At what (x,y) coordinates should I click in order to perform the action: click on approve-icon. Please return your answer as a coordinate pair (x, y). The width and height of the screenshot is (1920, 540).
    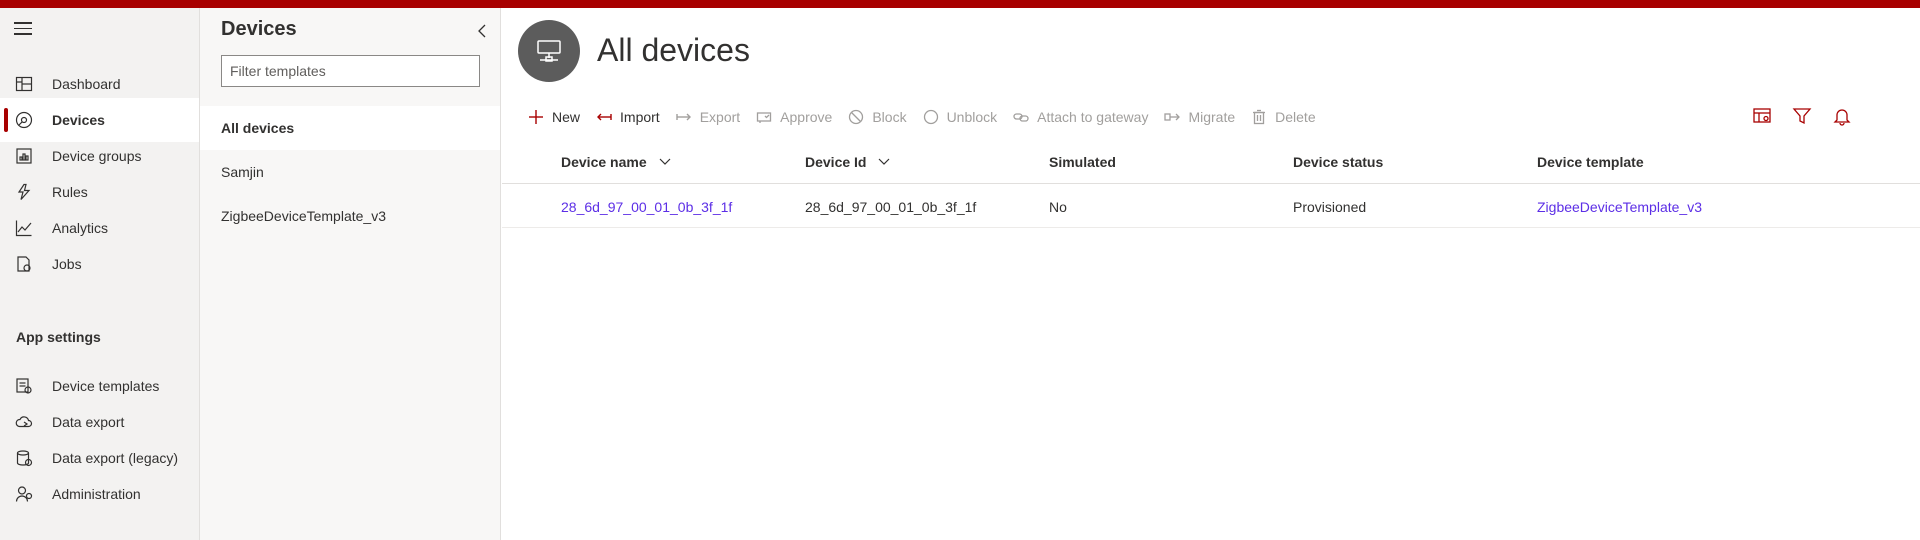
    Looking at the image, I should click on (764, 117).